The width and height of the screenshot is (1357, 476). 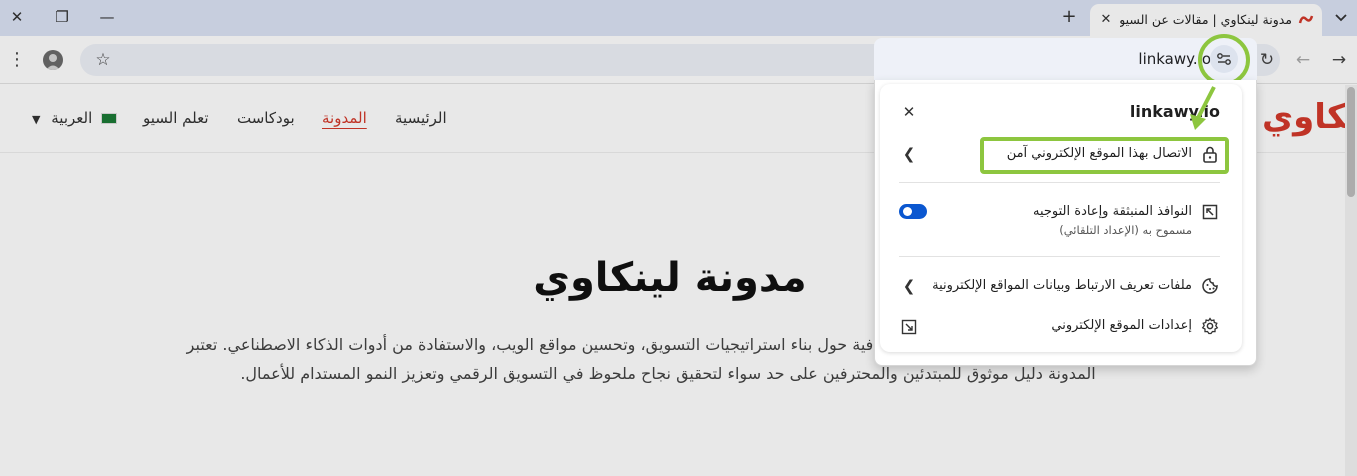 What do you see at coordinates (913, 211) in the screenshot?
I see `popups-toggle` at bounding box center [913, 211].